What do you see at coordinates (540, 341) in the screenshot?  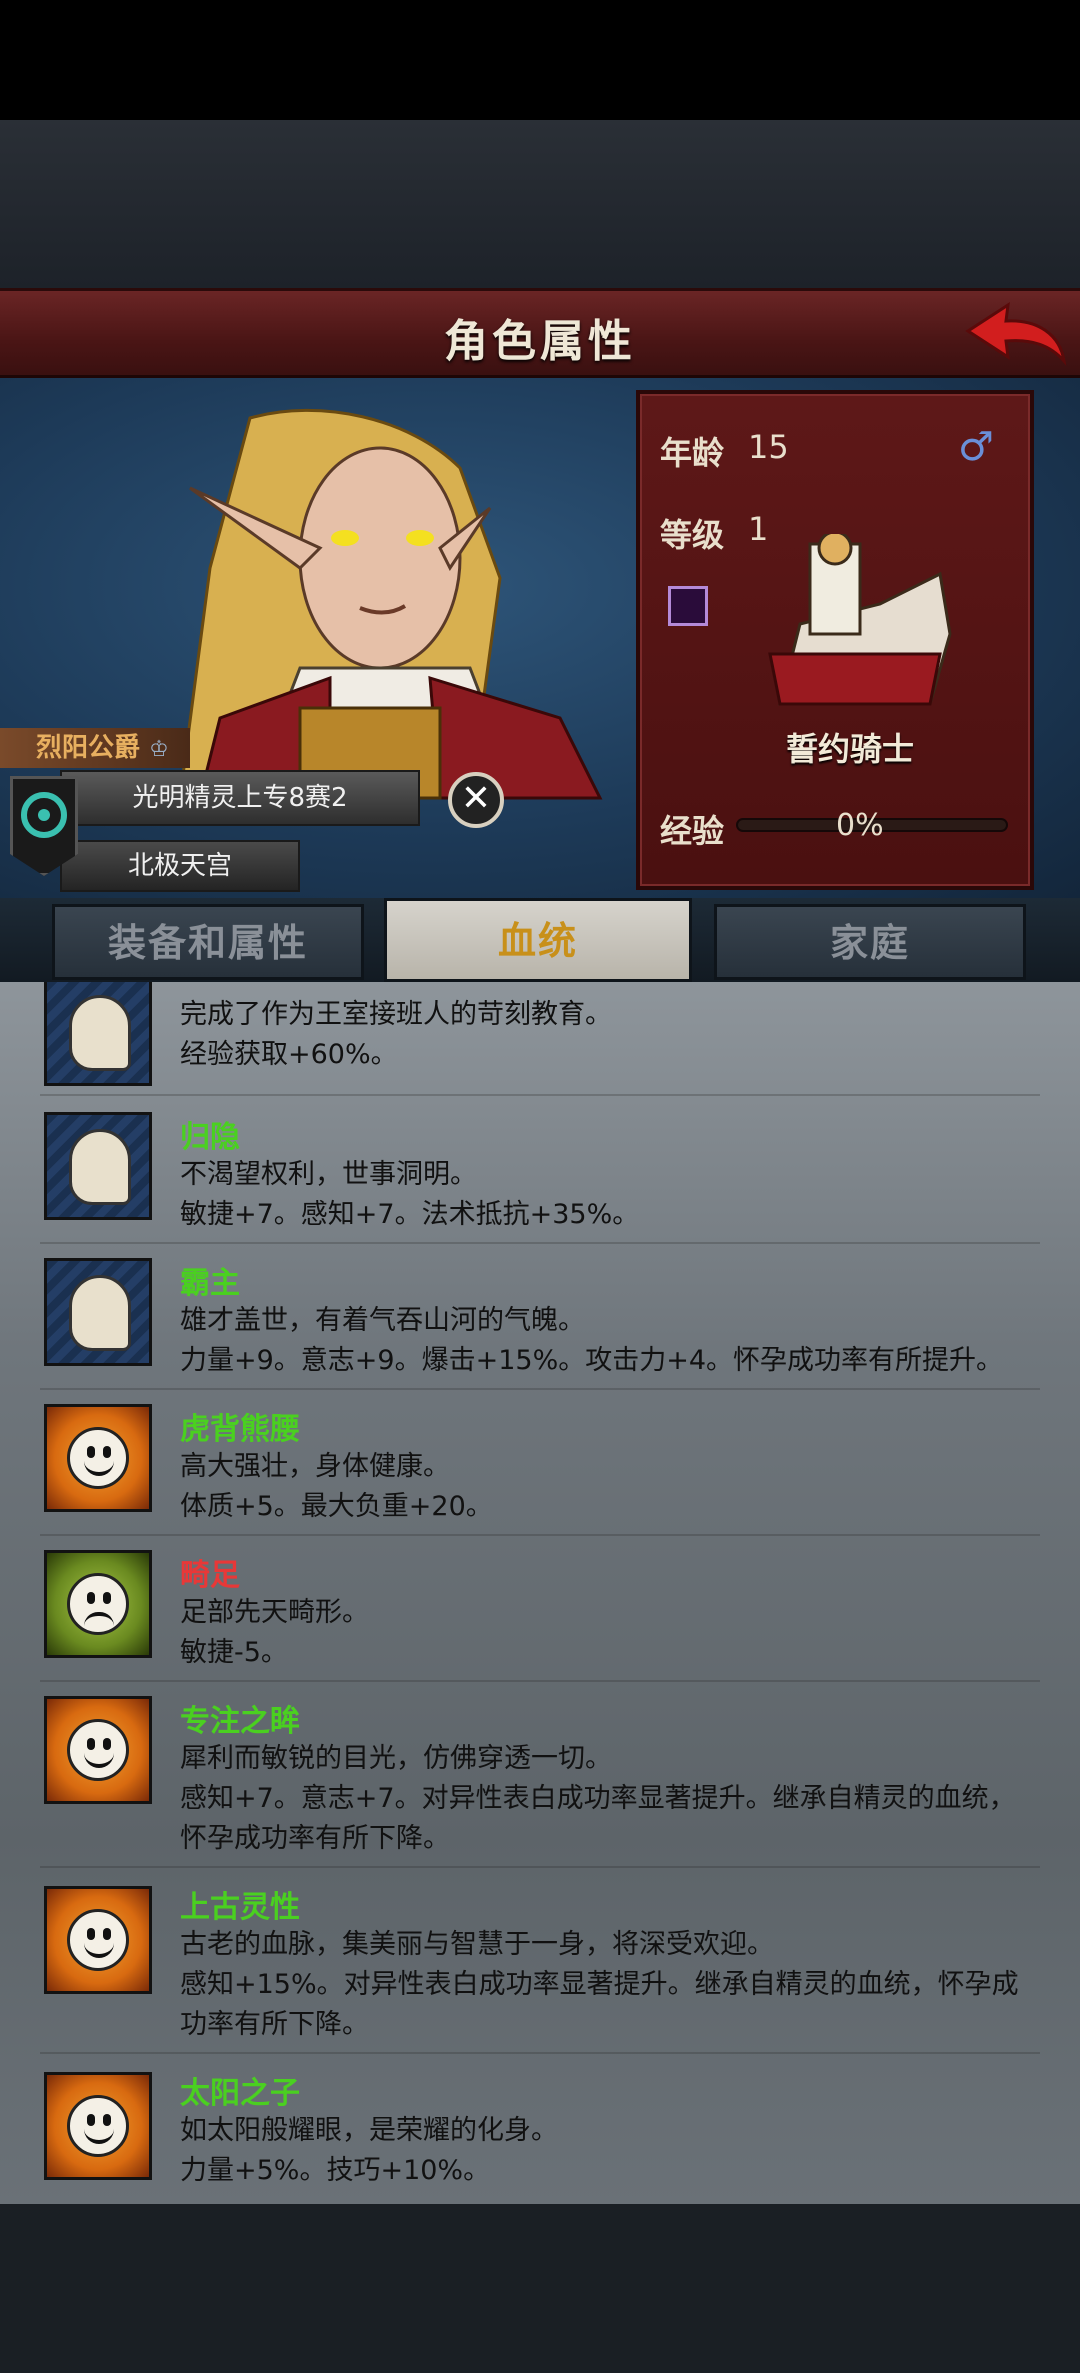 I see `page-title: 角色属性` at bounding box center [540, 341].